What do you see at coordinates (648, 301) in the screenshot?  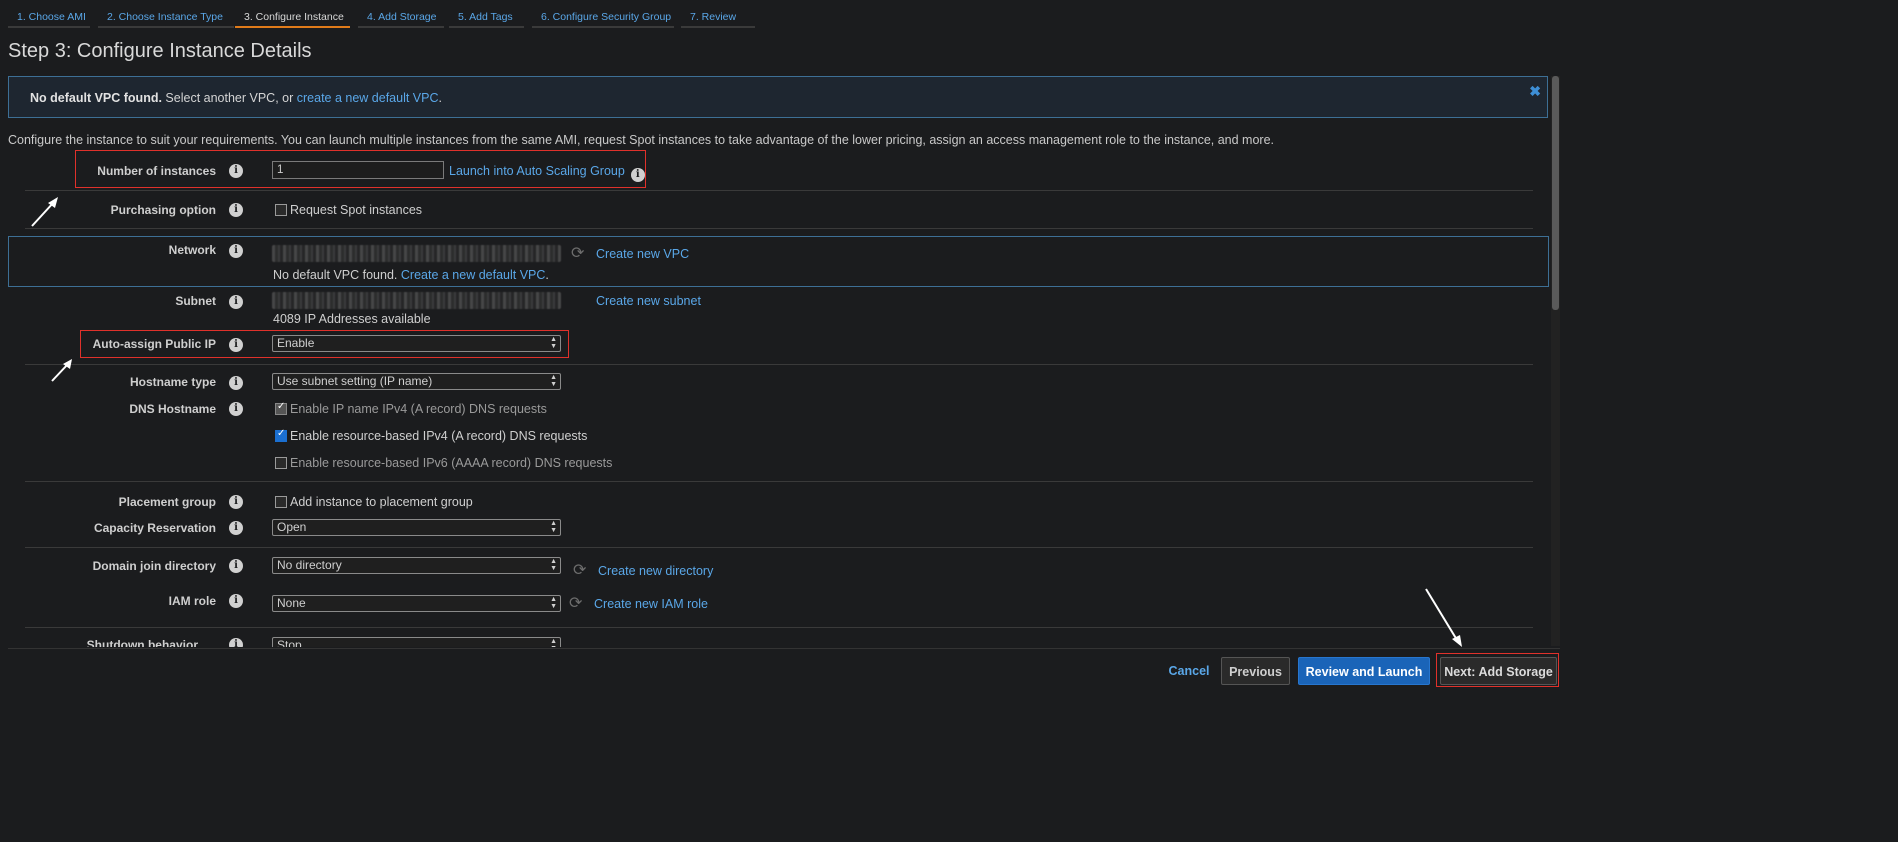 I see `create-new-subnet-link: Create new subnet` at bounding box center [648, 301].